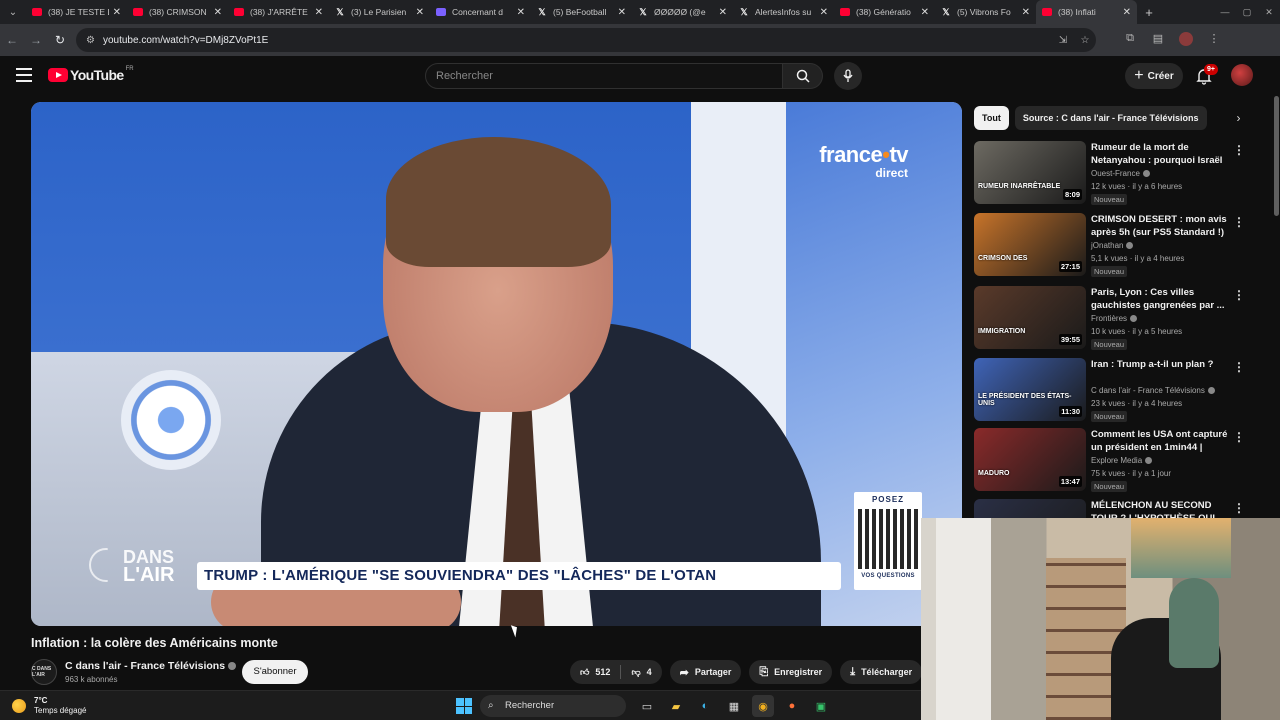 This screenshot has height=720, width=1280. I want to click on video-thumbnail: RUMEUR INARRÊTABLE 8:09, so click(1030, 172).